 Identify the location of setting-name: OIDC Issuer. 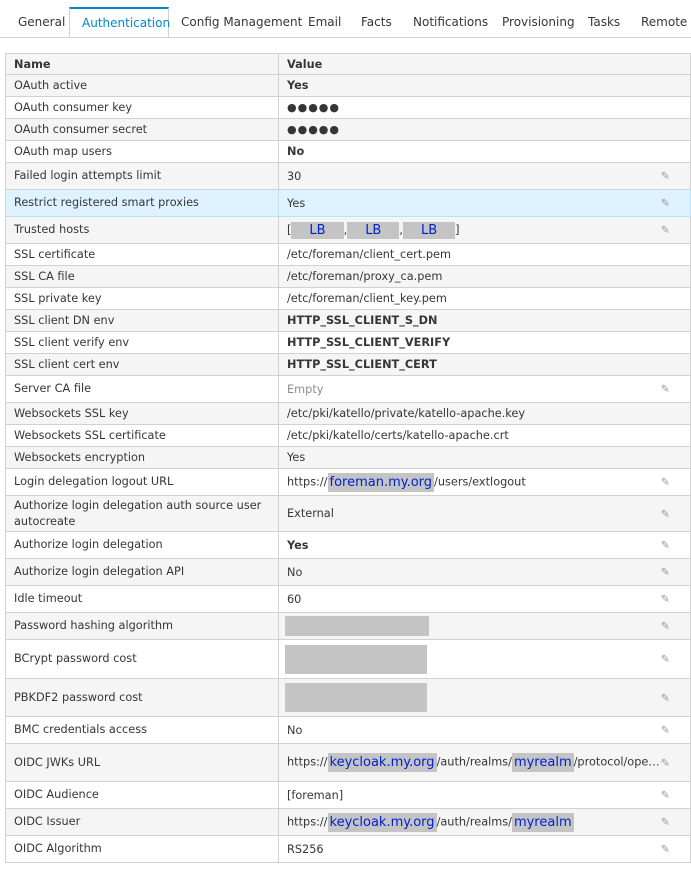
(142, 822).